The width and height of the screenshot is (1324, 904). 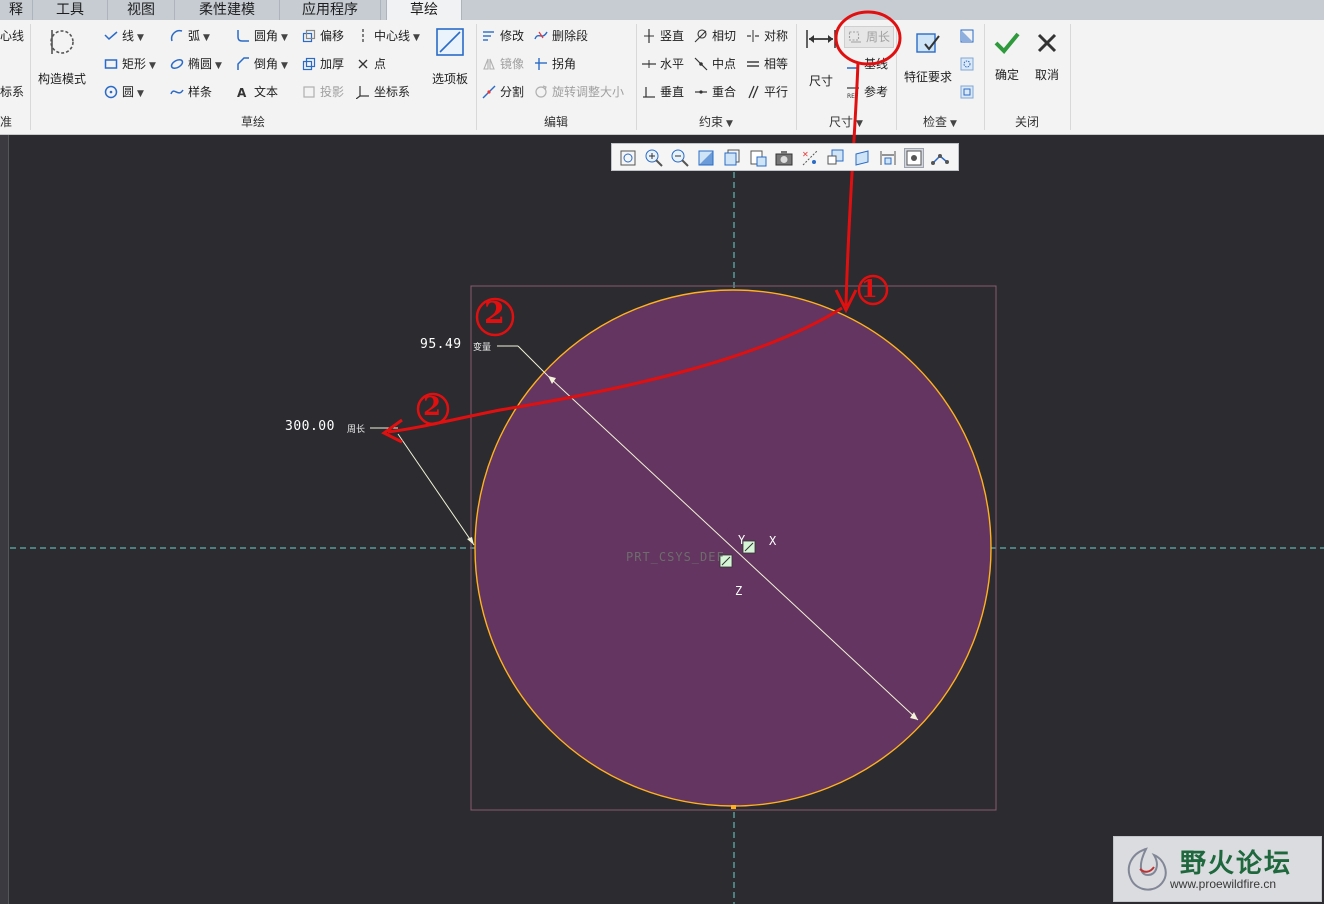 What do you see at coordinates (533, 361) in the screenshot?
I see `diameter-leader` at bounding box center [533, 361].